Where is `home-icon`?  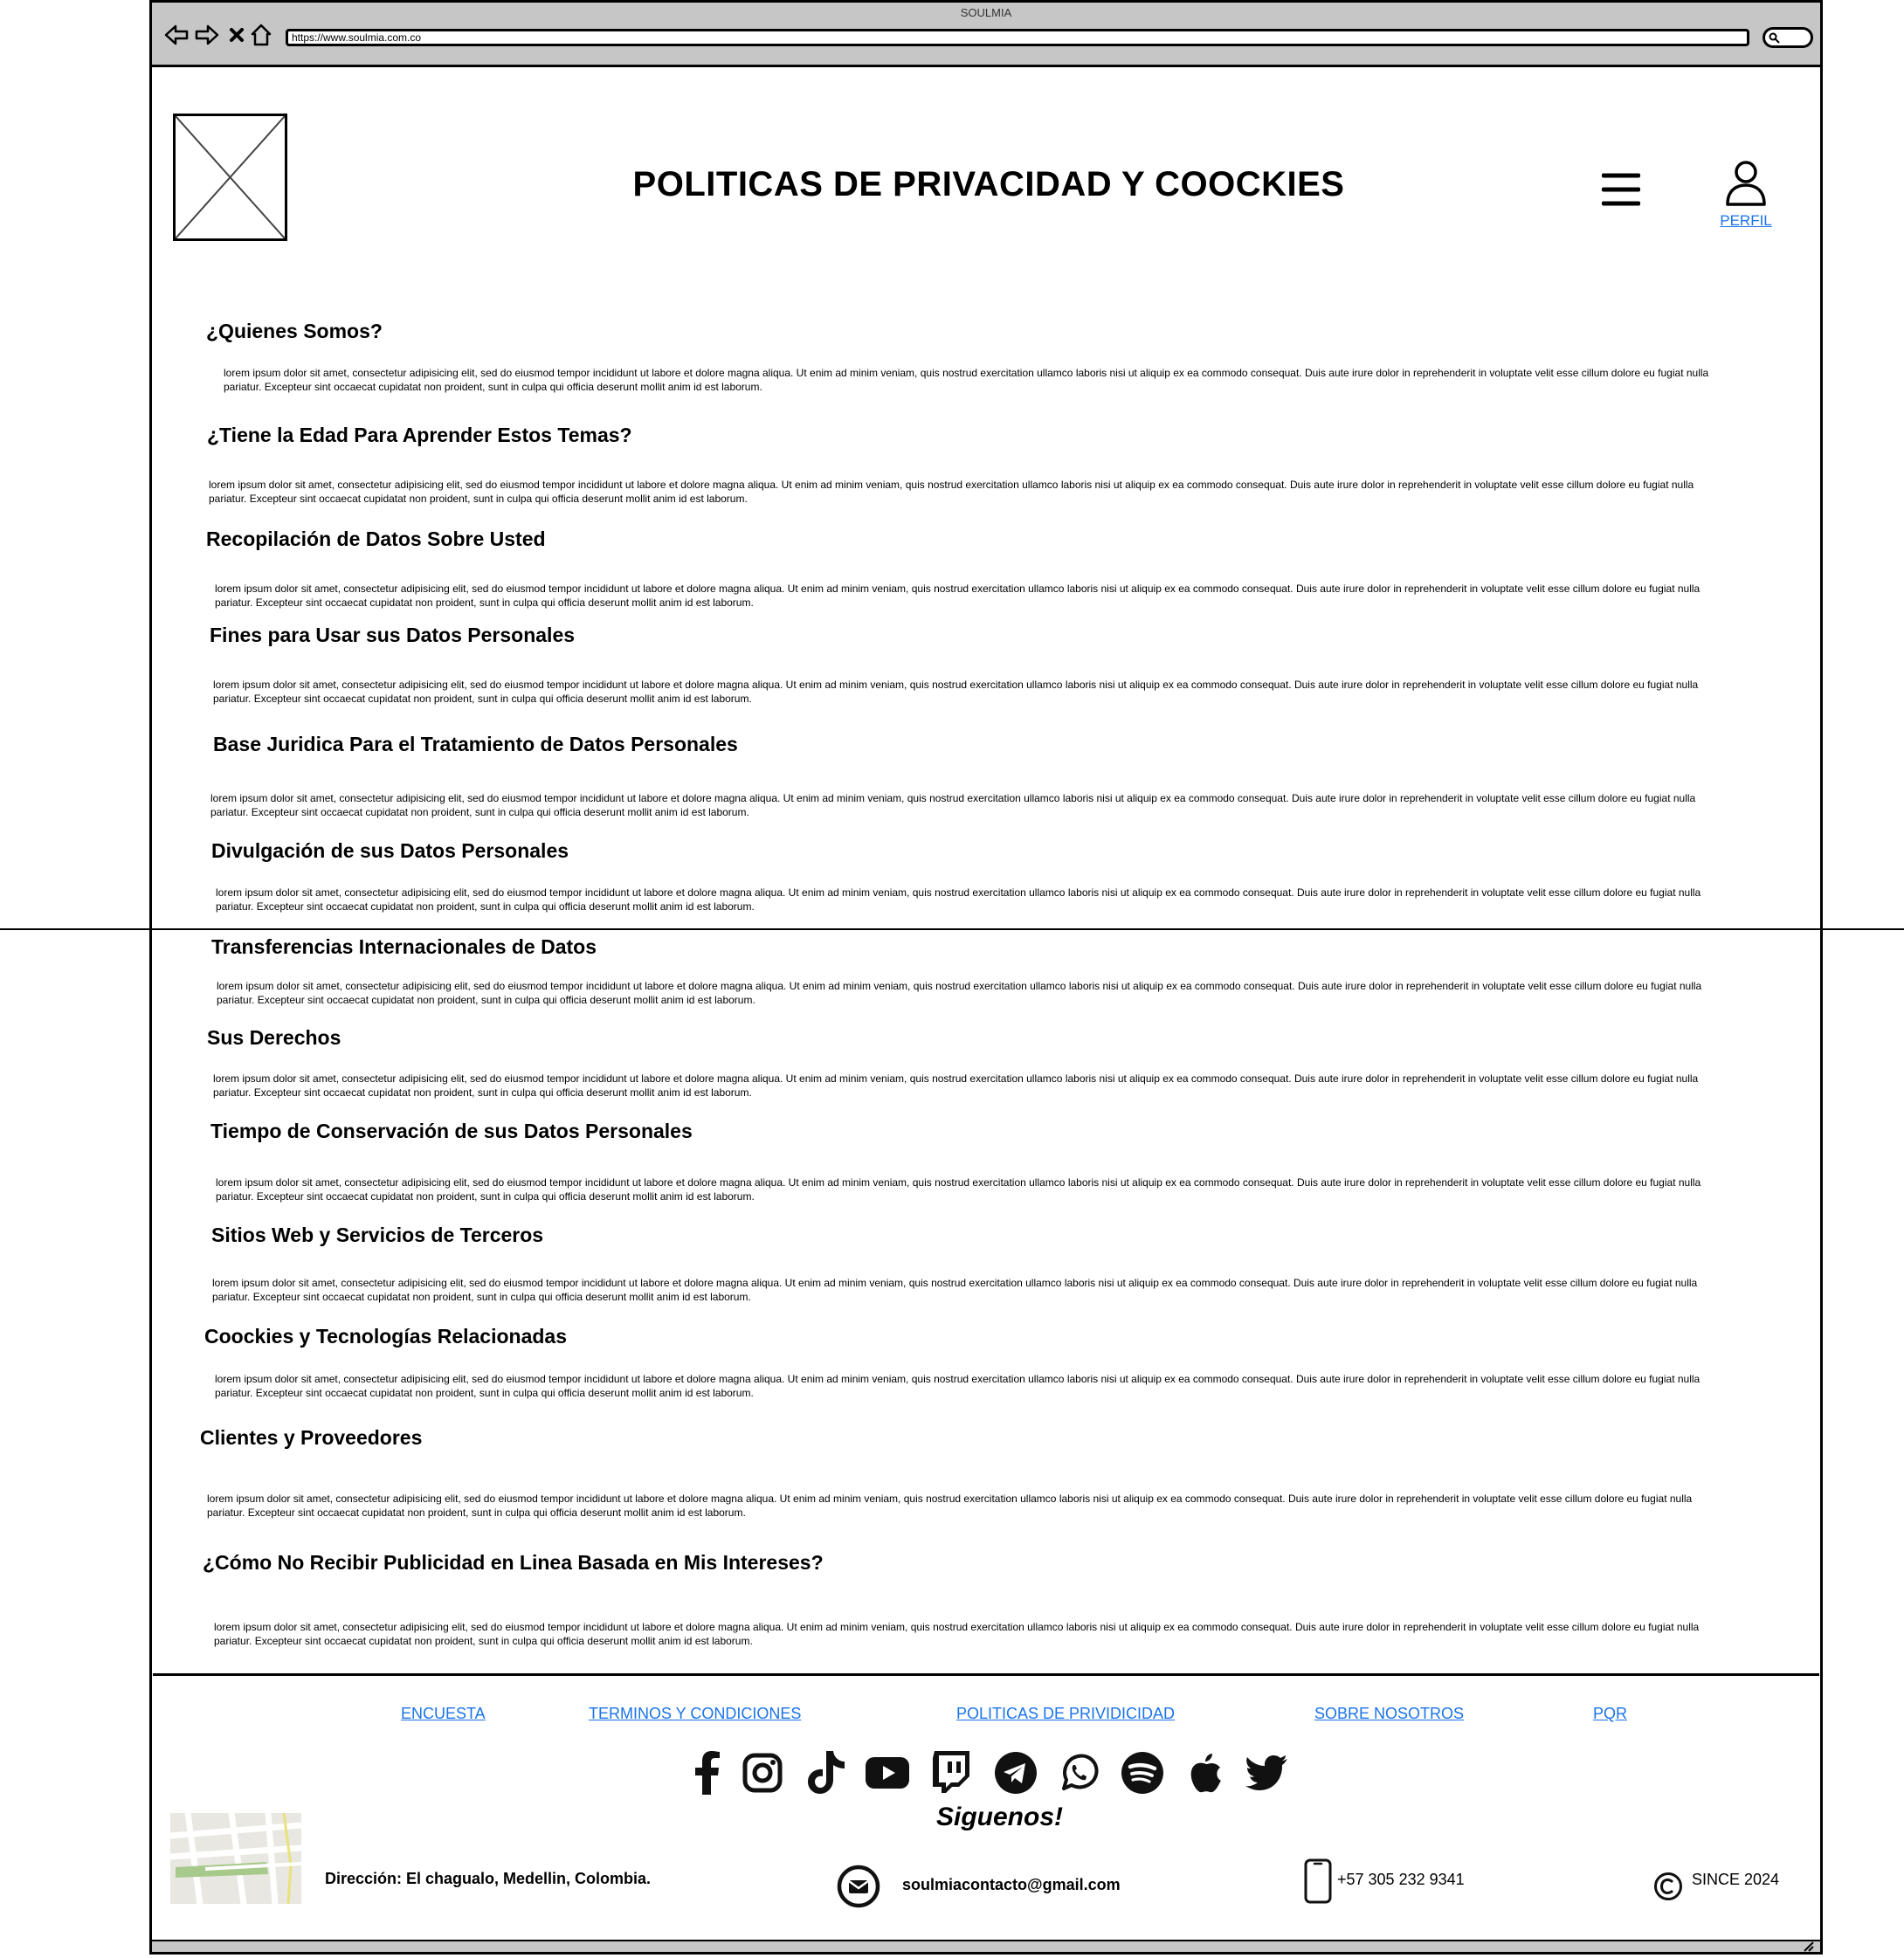 home-icon is located at coordinates (261, 35).